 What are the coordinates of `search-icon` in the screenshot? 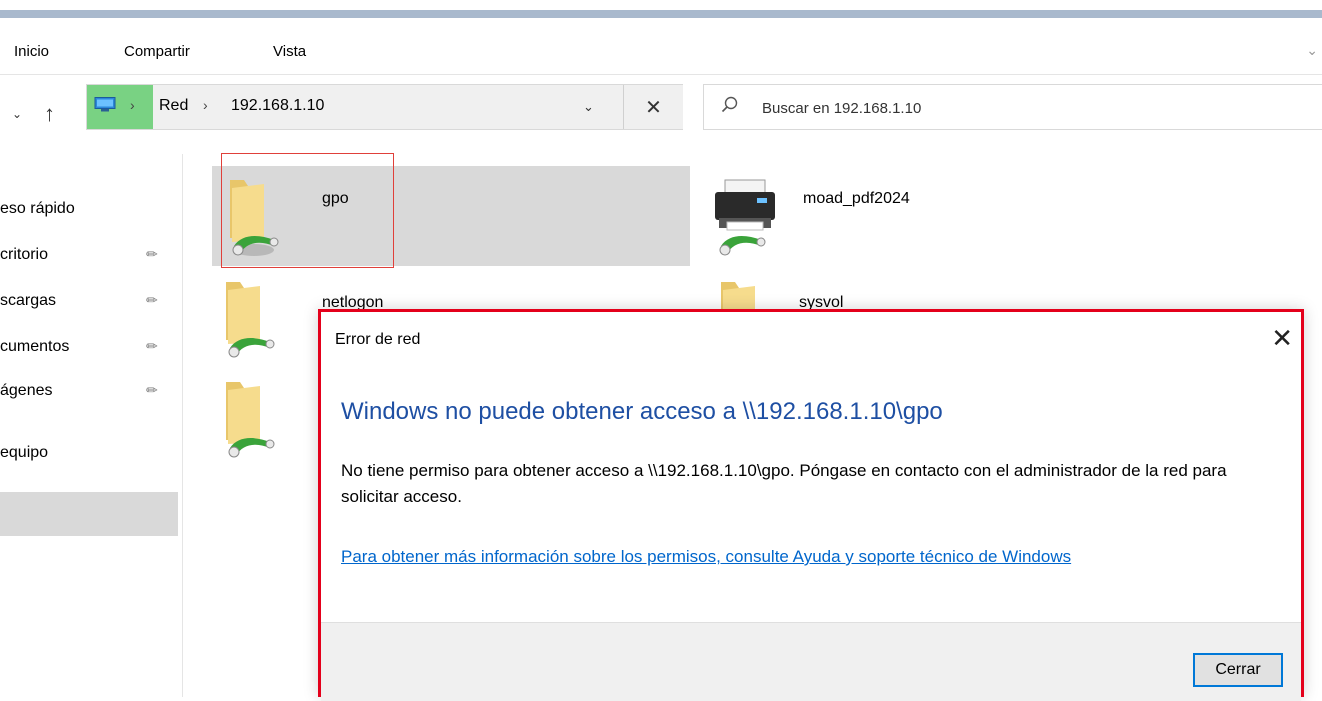 It's located at (729, 104).